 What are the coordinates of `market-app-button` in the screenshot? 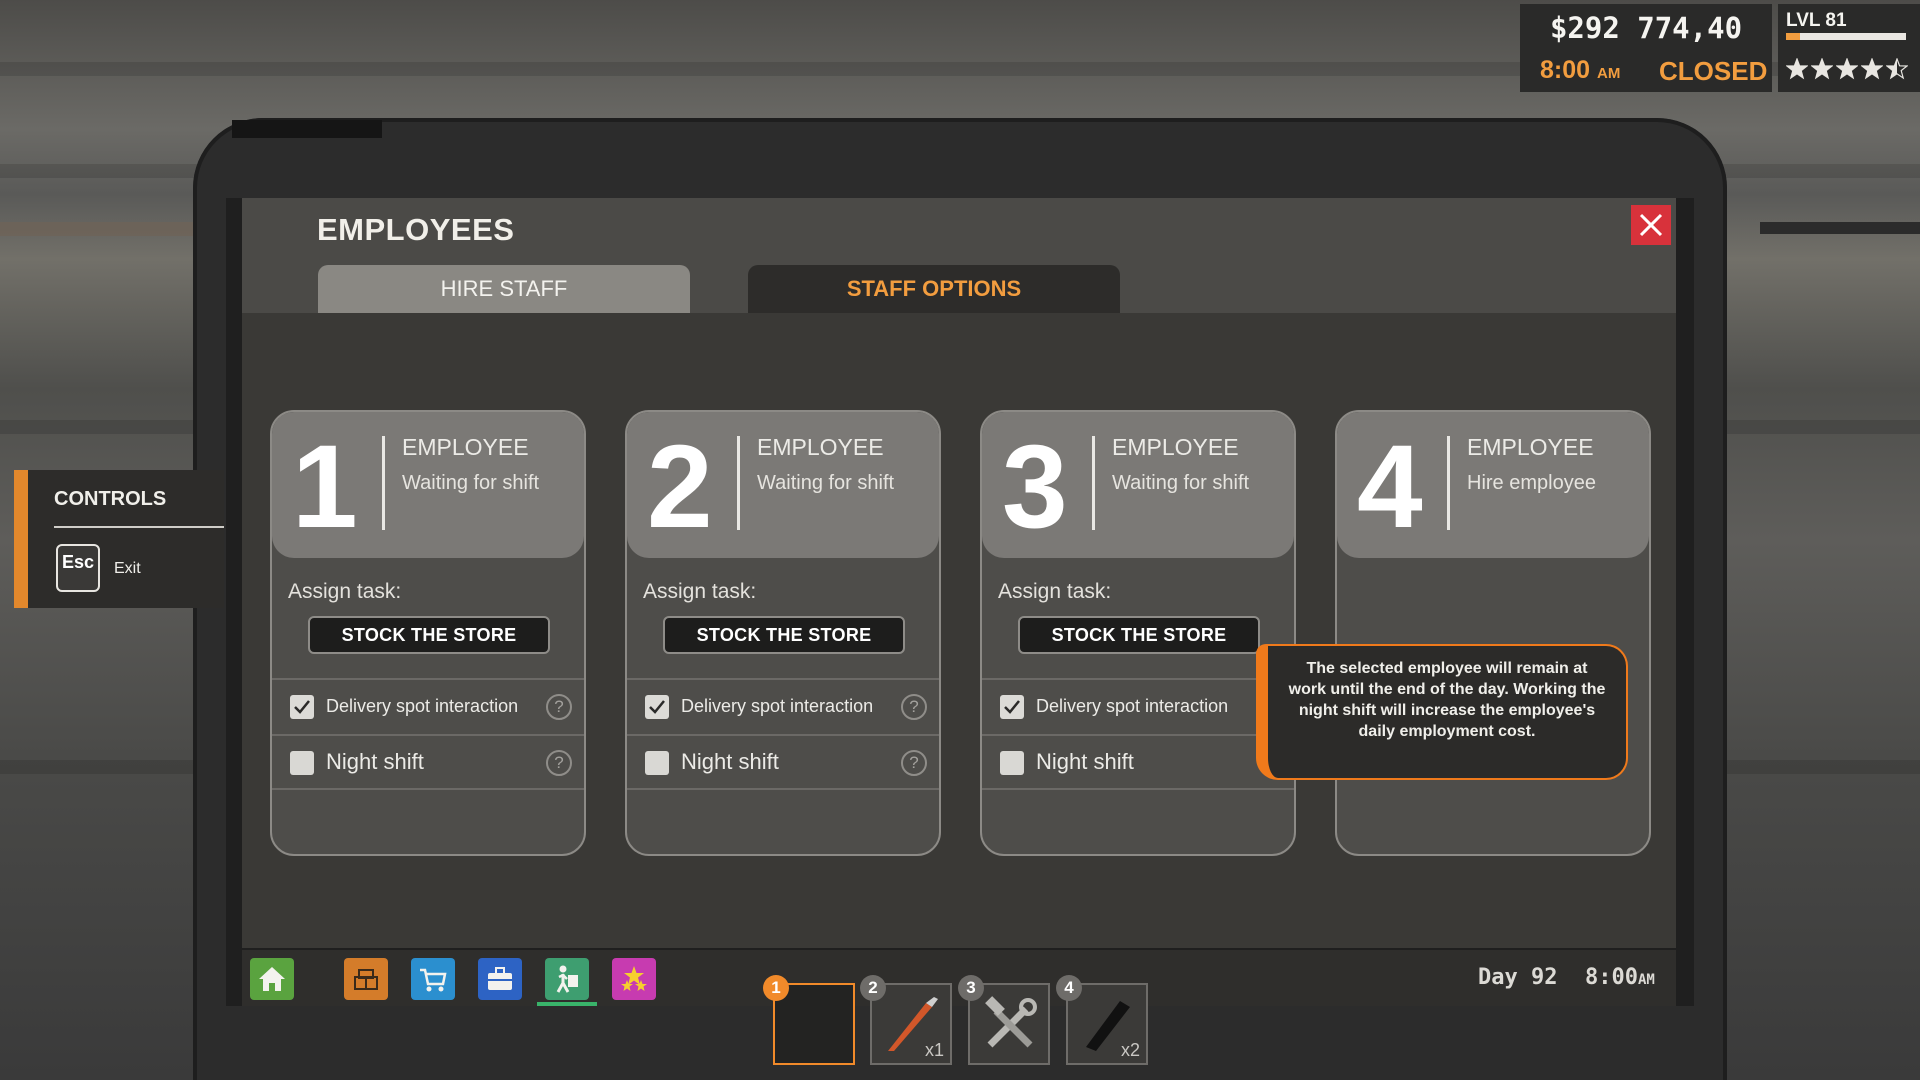 It's located at (433, 979).